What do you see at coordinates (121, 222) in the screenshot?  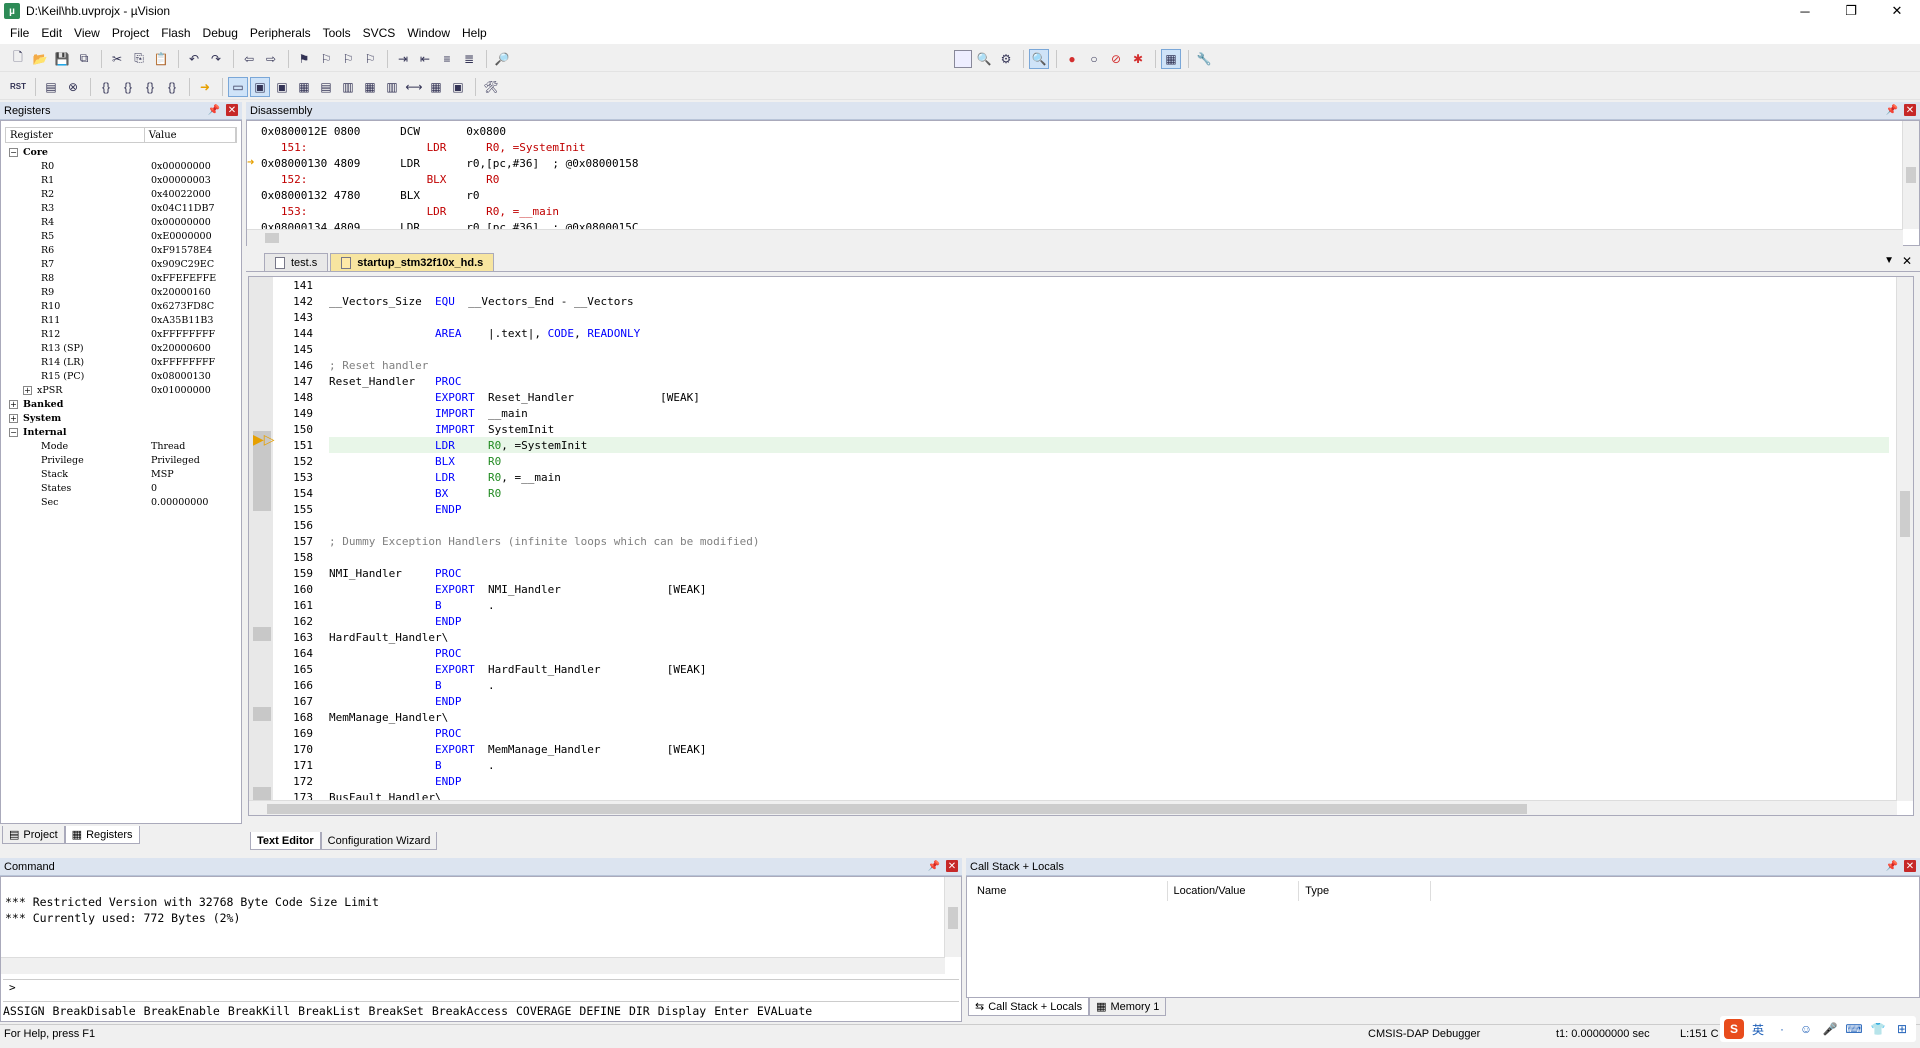 I see `register-row: R4 0x00000000` at bounding box center [121, 222].